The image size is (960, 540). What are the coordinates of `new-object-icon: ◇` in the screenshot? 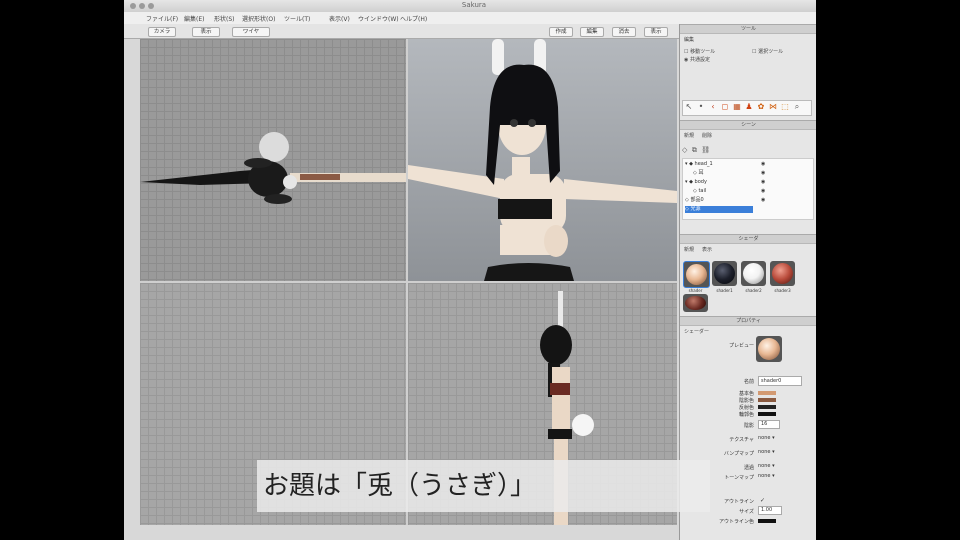 It's located at (684, 150).